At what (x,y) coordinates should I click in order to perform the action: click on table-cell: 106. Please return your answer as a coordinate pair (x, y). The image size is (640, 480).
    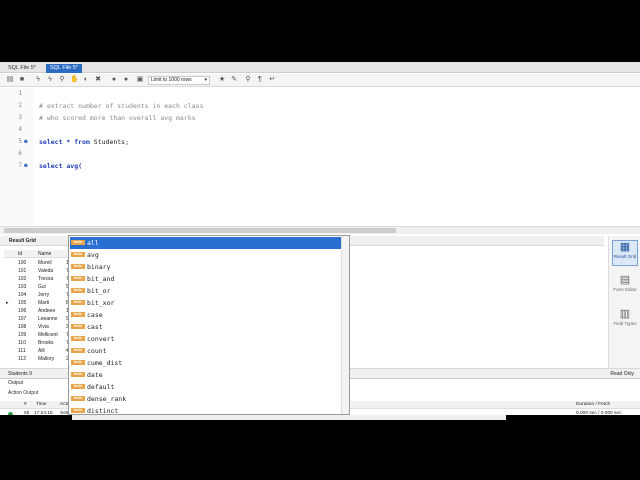
    Looking at the image, I should click on (22, 311).